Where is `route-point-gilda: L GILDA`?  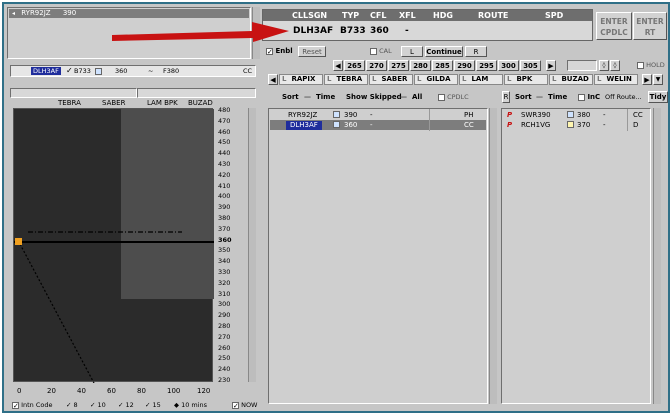 route-point-gilda: L GILDA is located at coordinates (436, 79).